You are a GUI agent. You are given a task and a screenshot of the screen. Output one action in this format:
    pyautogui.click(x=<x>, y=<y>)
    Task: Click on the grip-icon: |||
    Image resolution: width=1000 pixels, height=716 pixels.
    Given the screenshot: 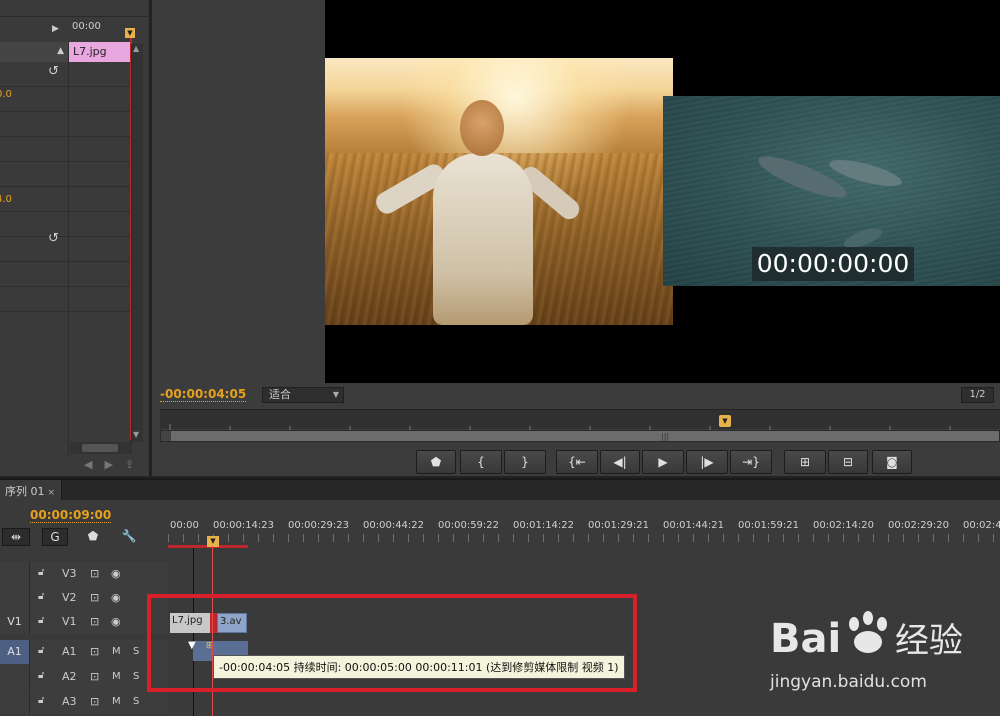 What is the action you would take?
    pyautogui.click(x=665, y=436)
    